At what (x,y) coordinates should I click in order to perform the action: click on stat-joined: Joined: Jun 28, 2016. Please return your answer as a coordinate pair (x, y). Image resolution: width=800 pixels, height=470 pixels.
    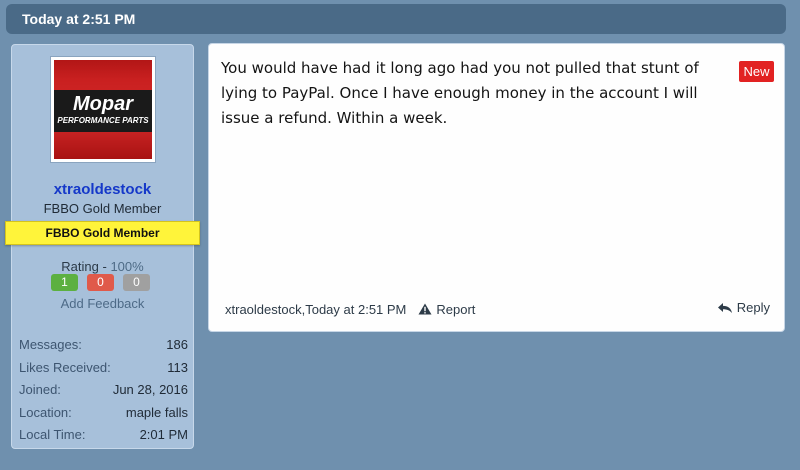
    Looking at the image, I should click on (103, 389).